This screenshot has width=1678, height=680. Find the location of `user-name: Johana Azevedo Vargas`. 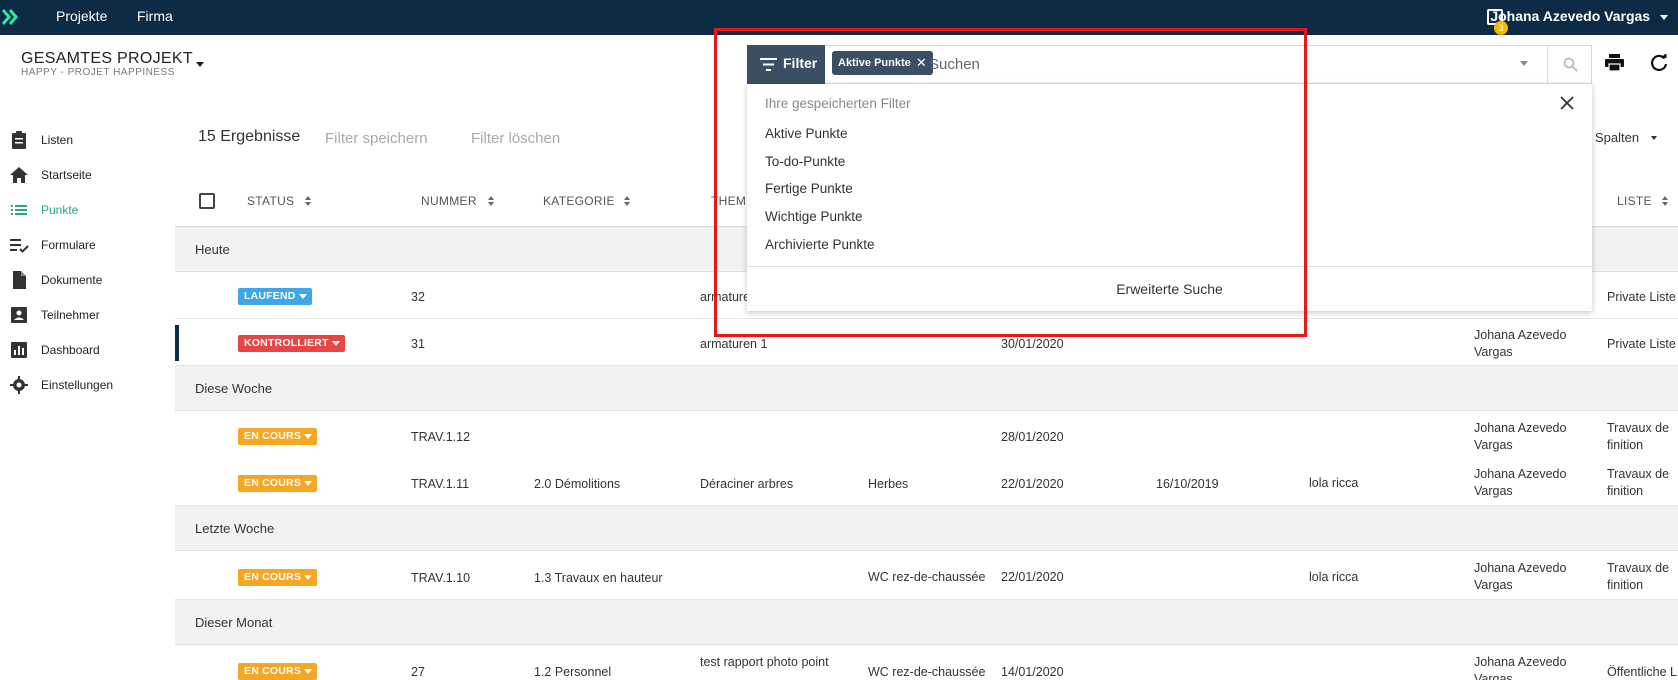

user-name: Johana Azevedo Vargas is located at coordinates (1570, 16).